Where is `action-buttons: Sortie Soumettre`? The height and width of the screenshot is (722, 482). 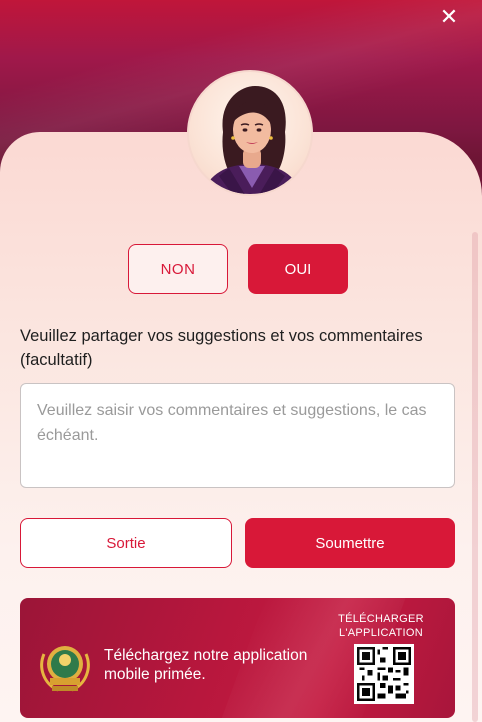 action-buttons: Sortie Soumettre is located at coordinates (237, 543).